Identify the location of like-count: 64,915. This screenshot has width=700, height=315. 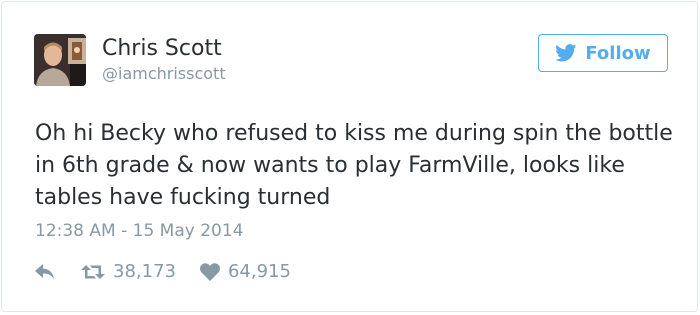
(259, 271).